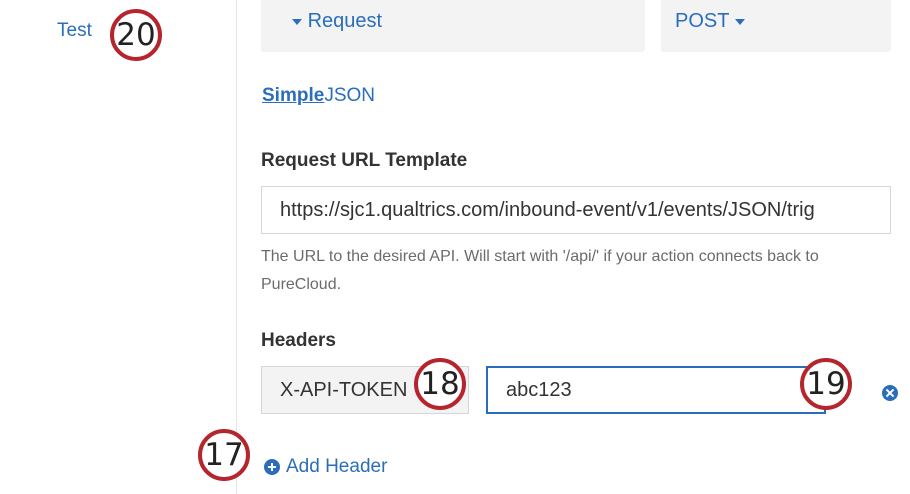 The width and height of the screenshot is (910, 494). I want to click on callout-20: 20, so click(136, 35).